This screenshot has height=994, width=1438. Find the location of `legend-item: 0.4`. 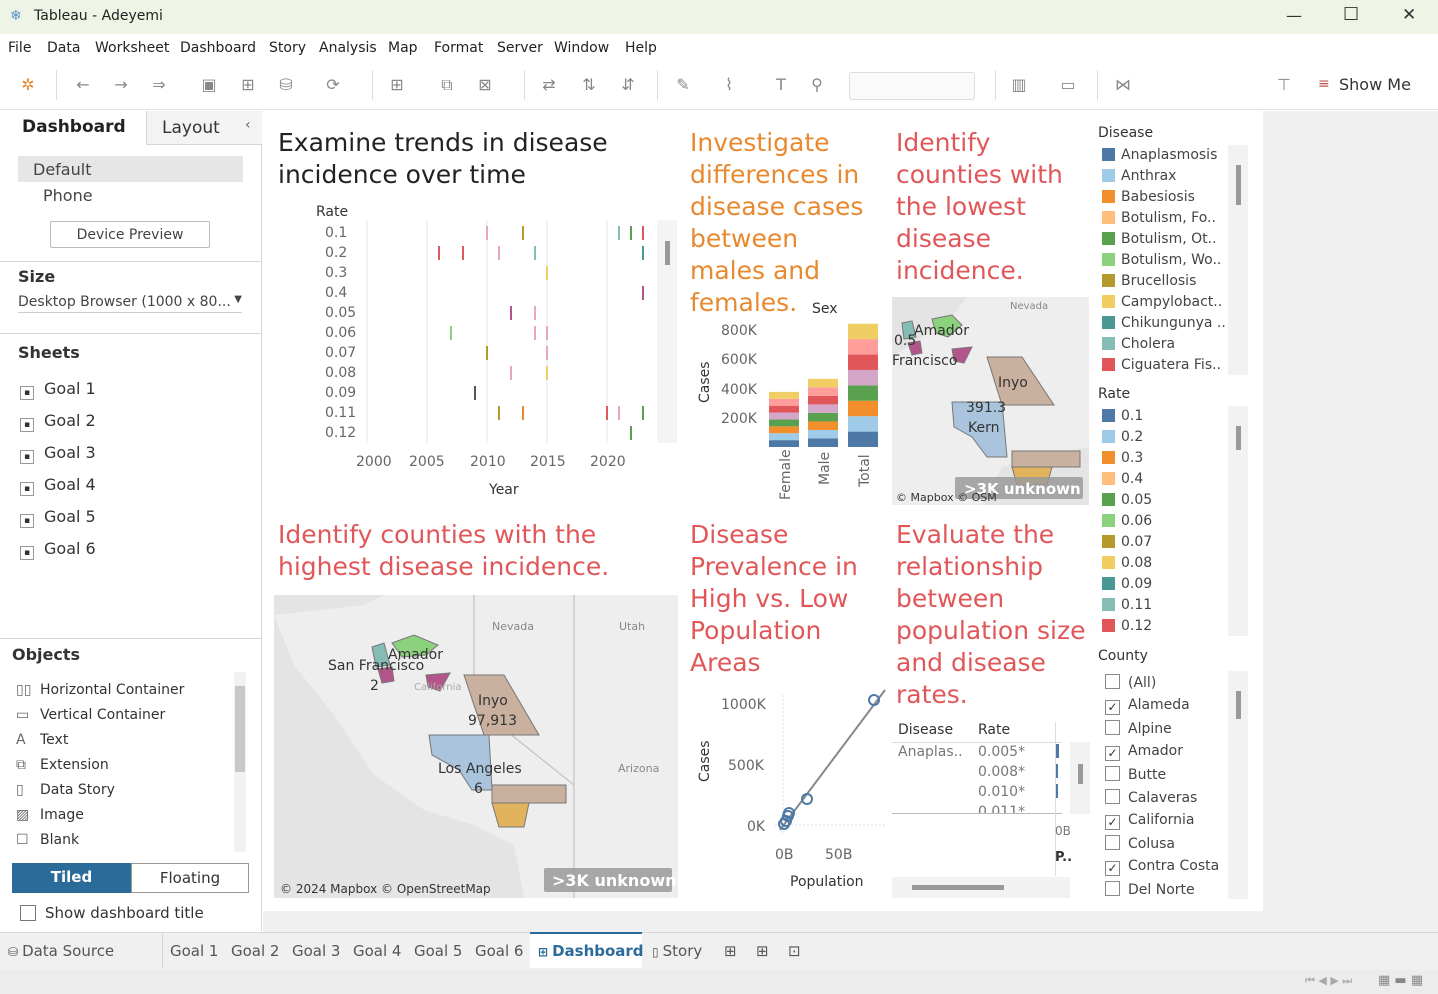

legend-item: 0.4 is located at coordinates (1122, 479).